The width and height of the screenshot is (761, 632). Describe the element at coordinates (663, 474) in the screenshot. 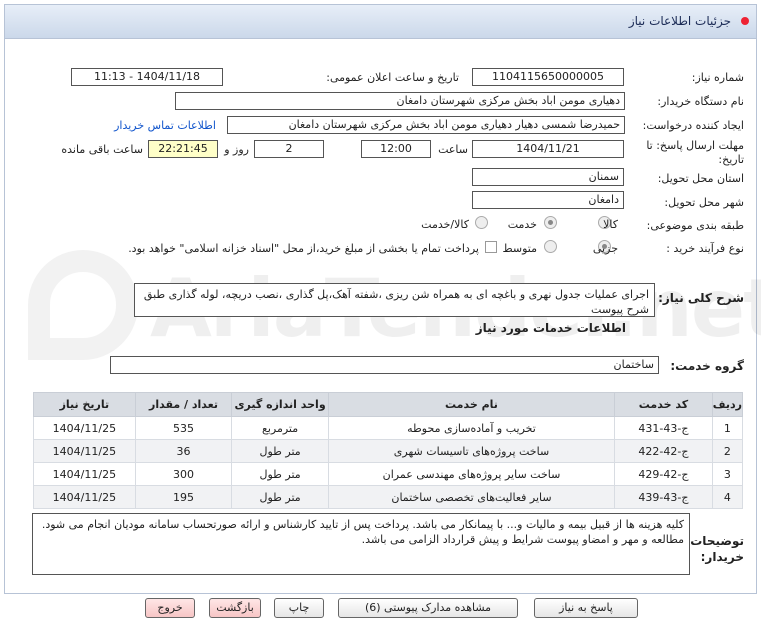

I see `cell-service-code: ج-42-429` at that location.